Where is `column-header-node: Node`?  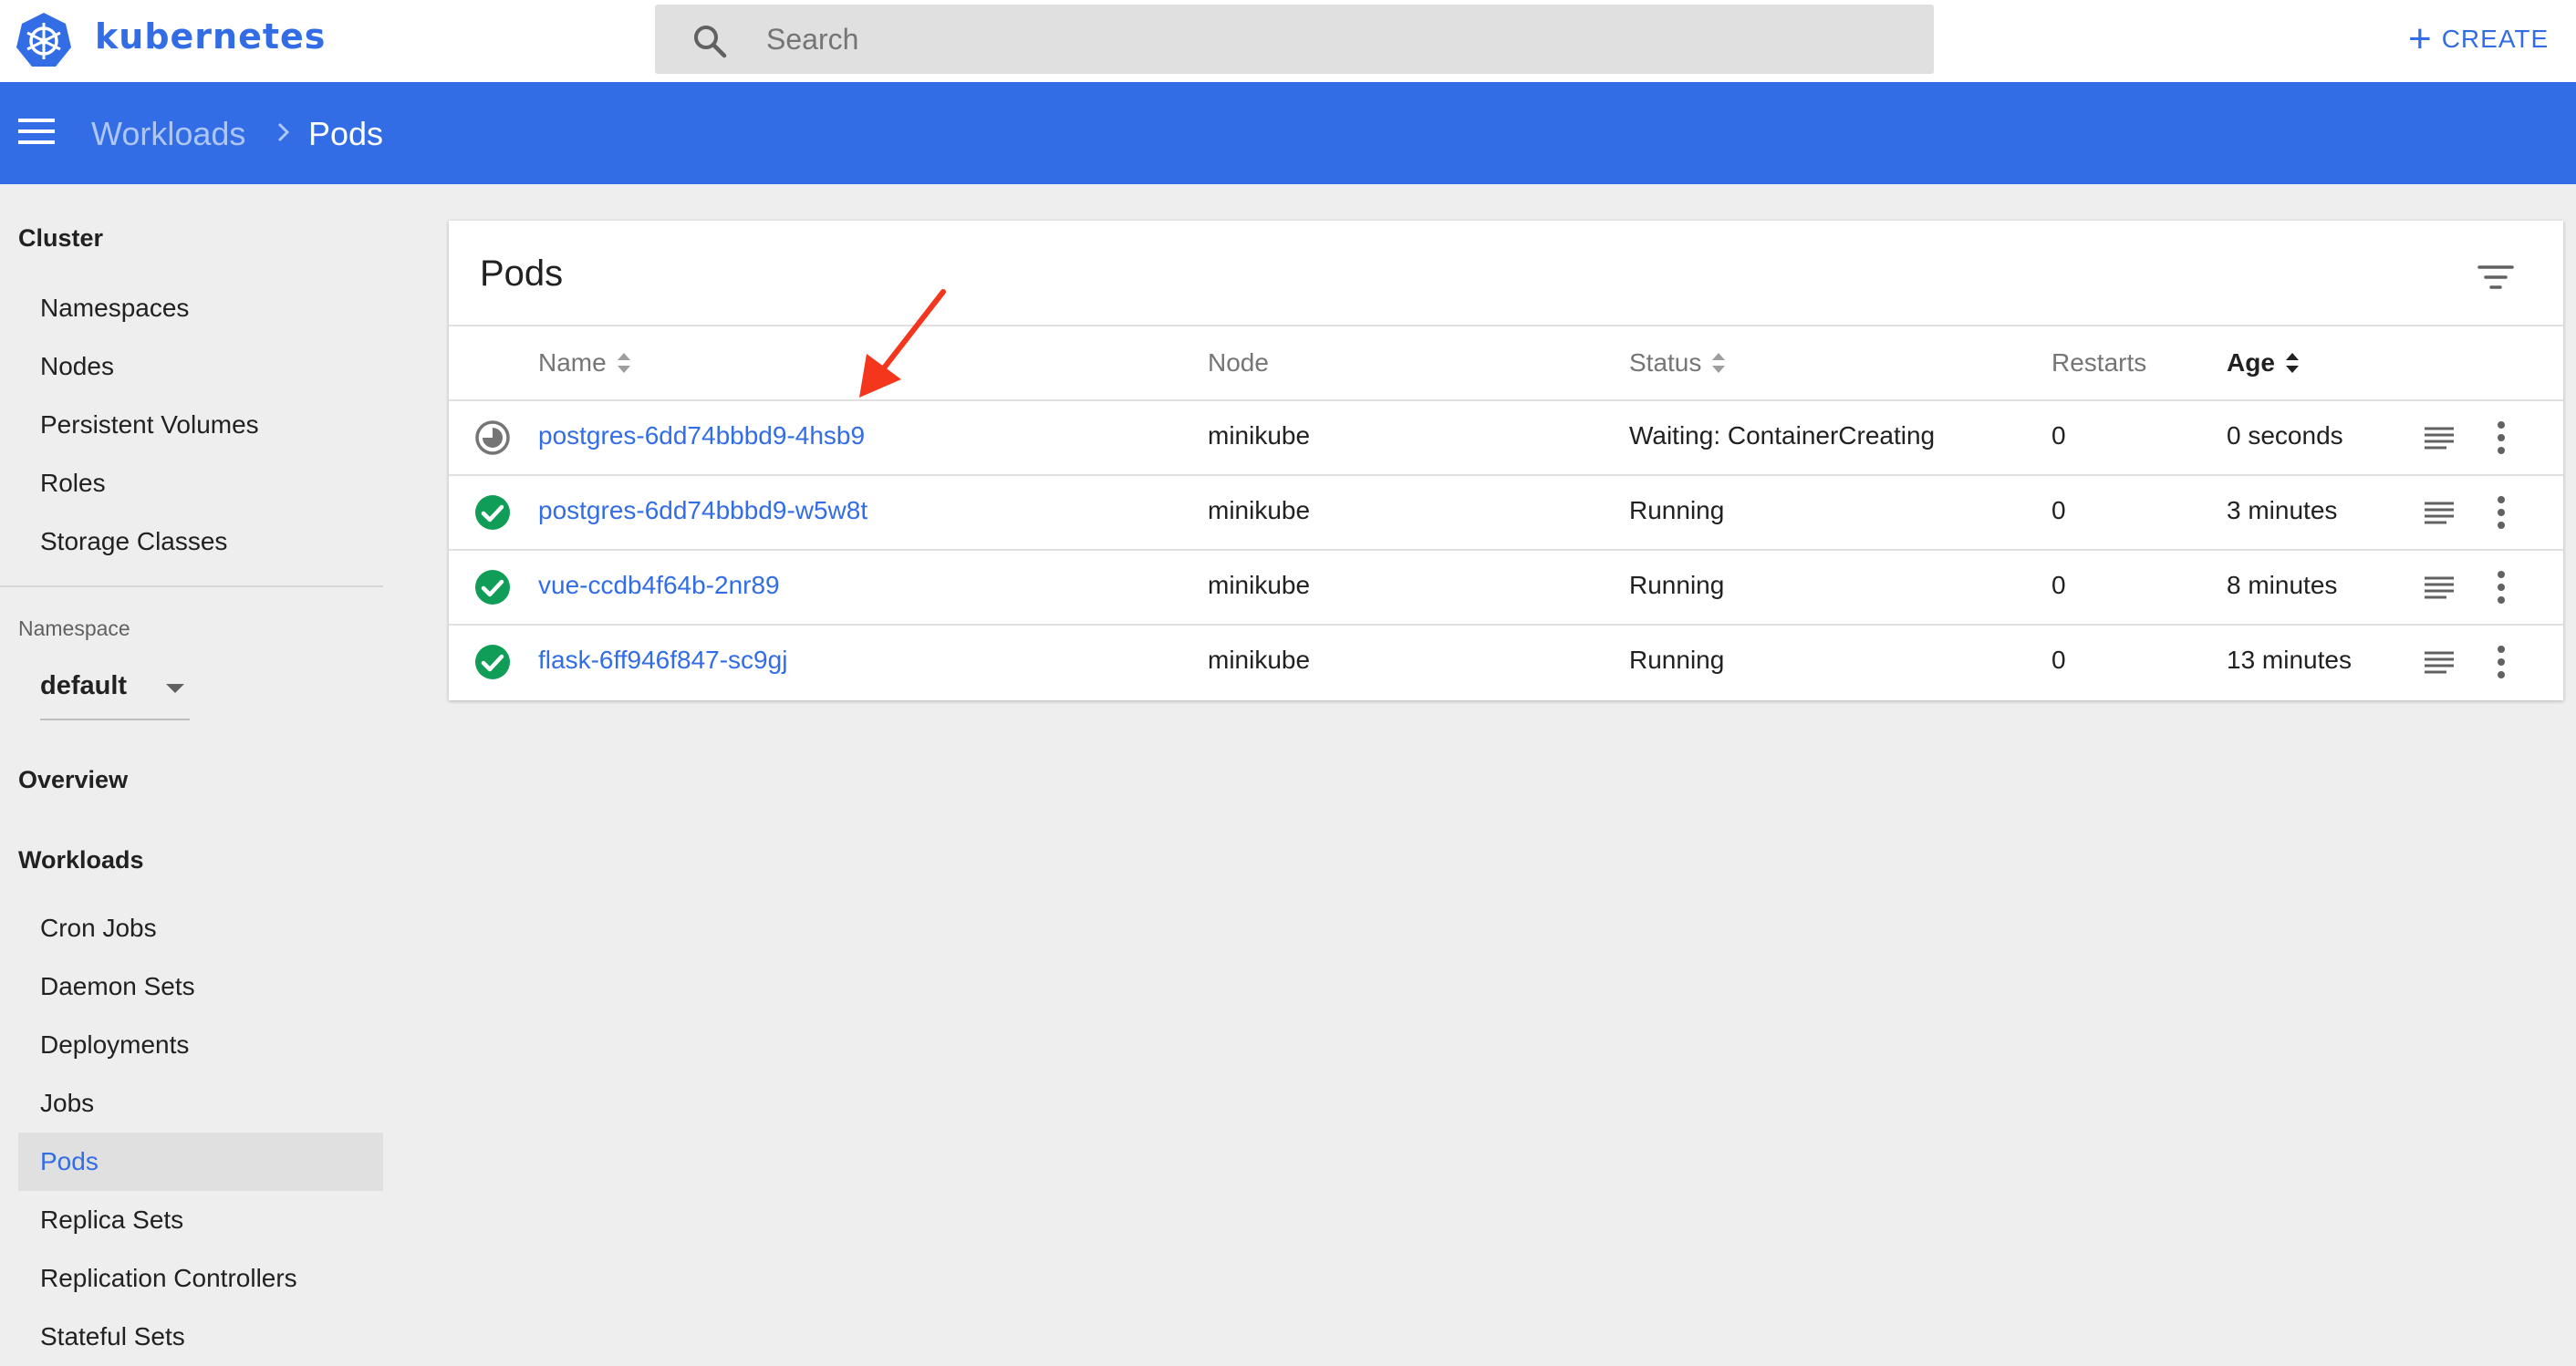 column-header-node: Node is located at coordinates (1238, 363).